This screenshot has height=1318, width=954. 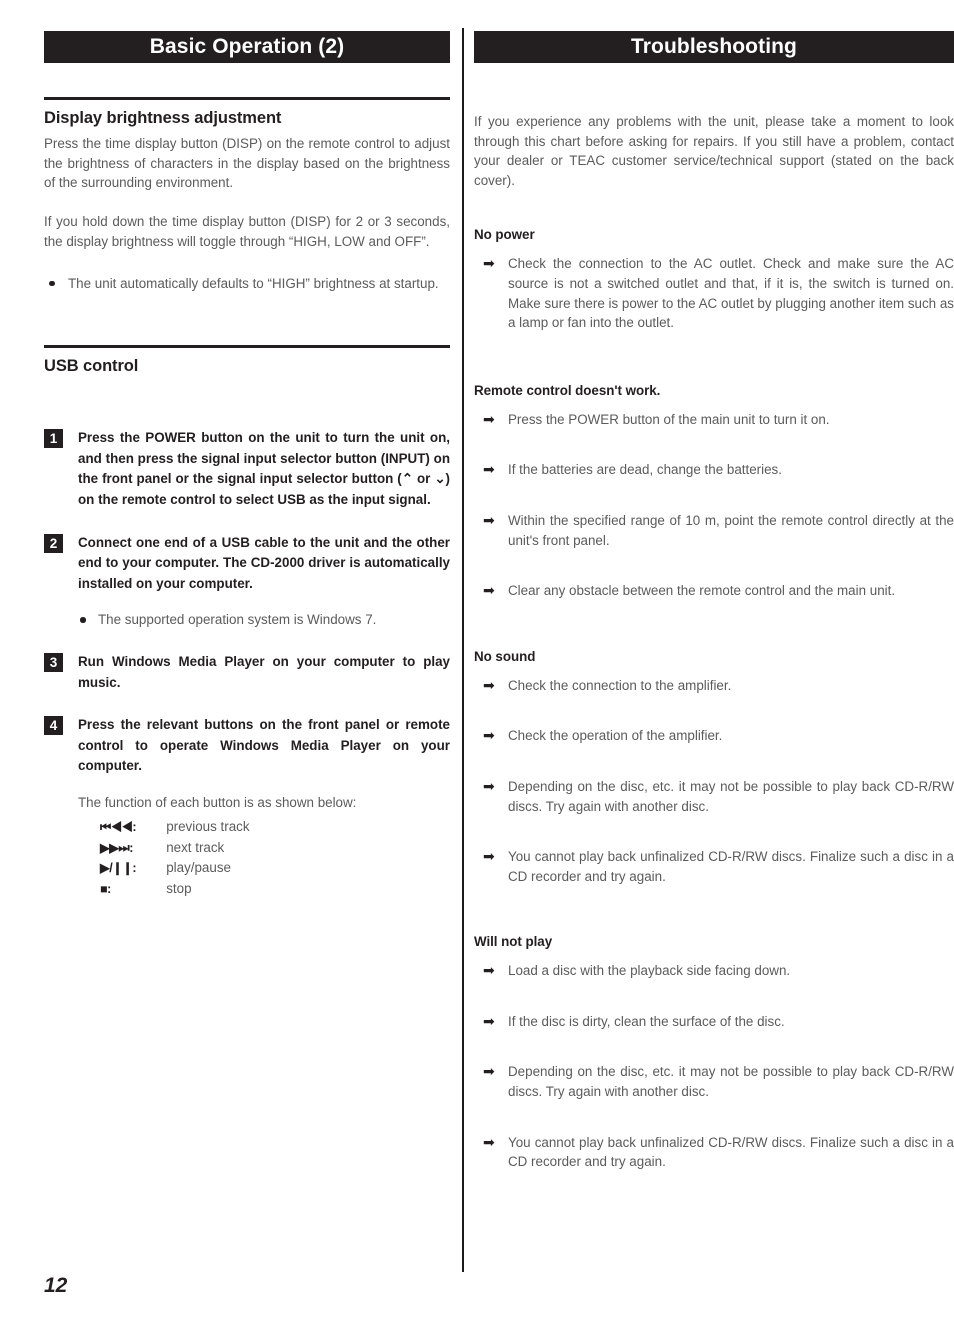 I want to click on chapter-header-troubleshooting: Troubleshooting, so click(x=714, y=47).